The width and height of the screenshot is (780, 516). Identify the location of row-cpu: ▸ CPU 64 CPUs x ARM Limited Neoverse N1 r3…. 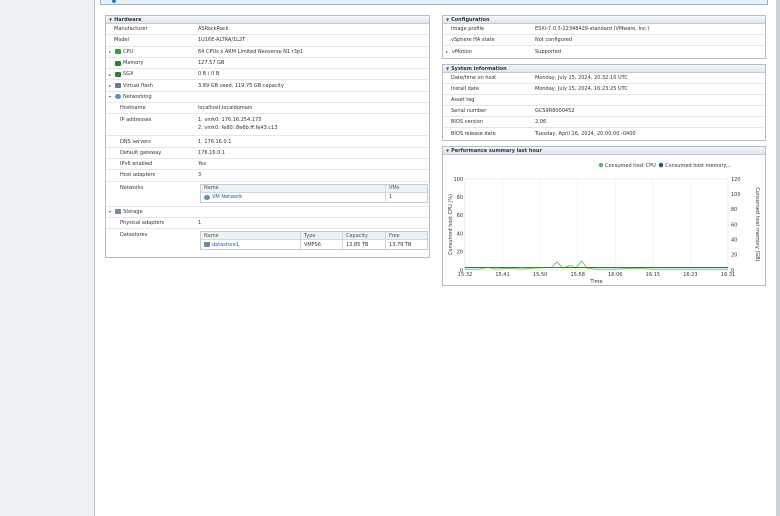
(267, 52).